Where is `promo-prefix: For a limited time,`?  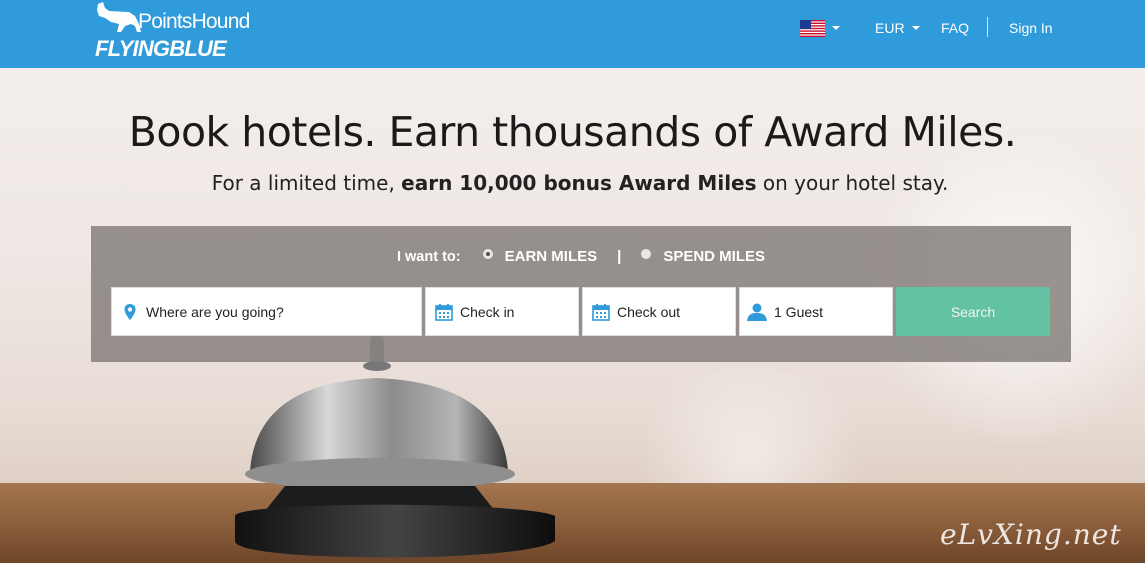 promo-prefix: For a limited time, is located at coordinates (306, 183).